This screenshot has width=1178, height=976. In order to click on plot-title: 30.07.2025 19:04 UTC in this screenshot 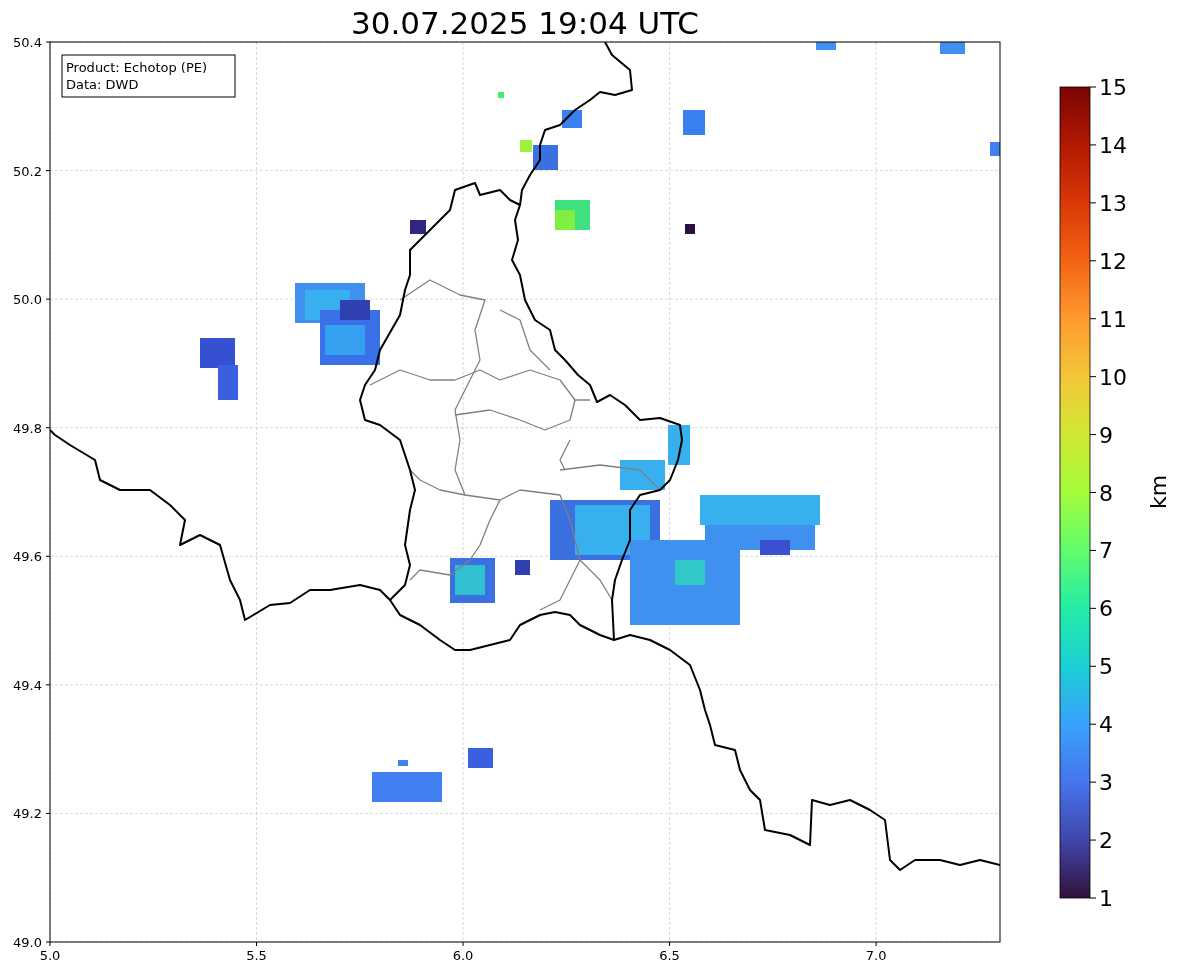, I will do `click(525, 23)`.